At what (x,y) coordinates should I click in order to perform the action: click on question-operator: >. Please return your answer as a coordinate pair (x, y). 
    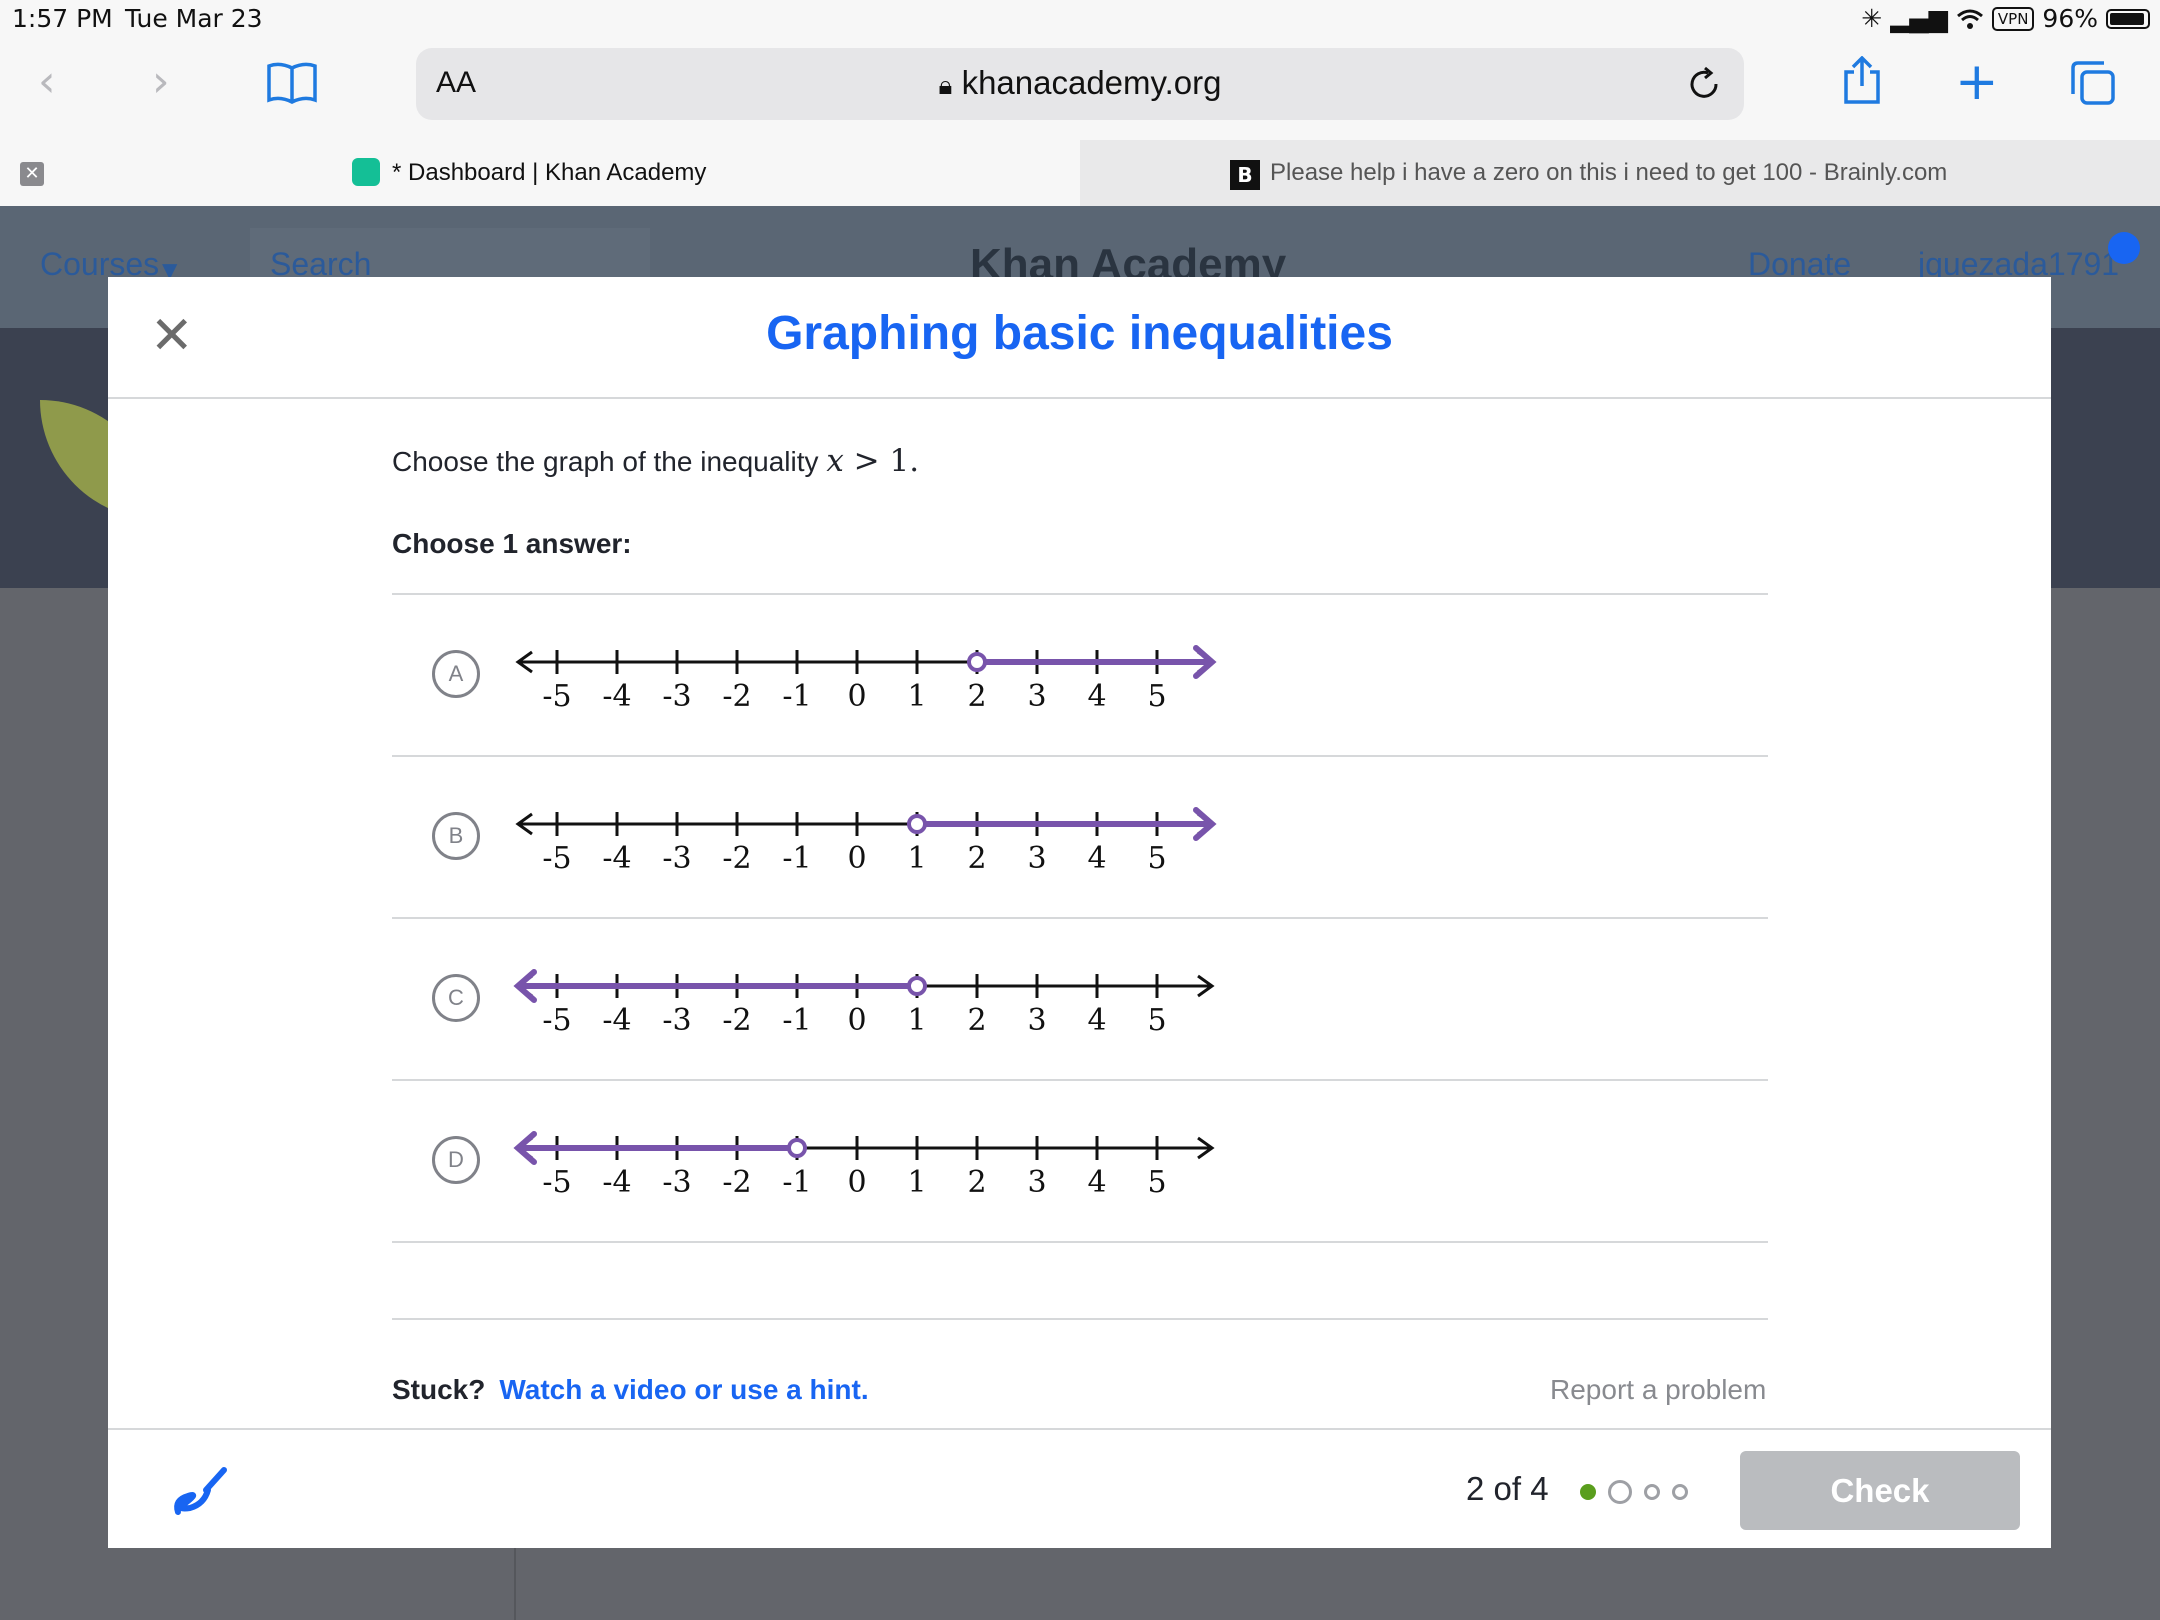
    Looking at the image, I should click on (866, 461).